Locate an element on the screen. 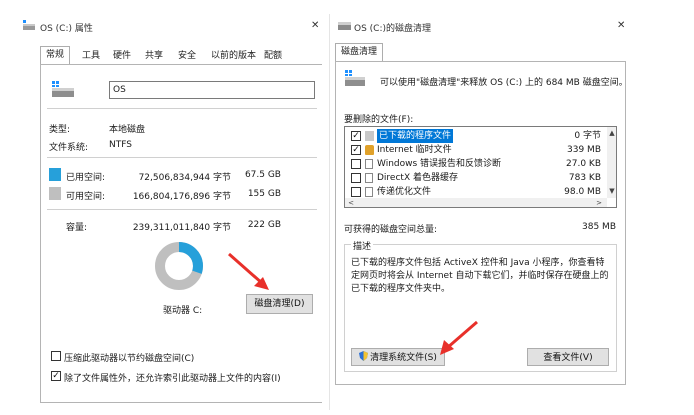  tab-disk-cleanup: 磁盘清理 is located at coordinates (359, 52).